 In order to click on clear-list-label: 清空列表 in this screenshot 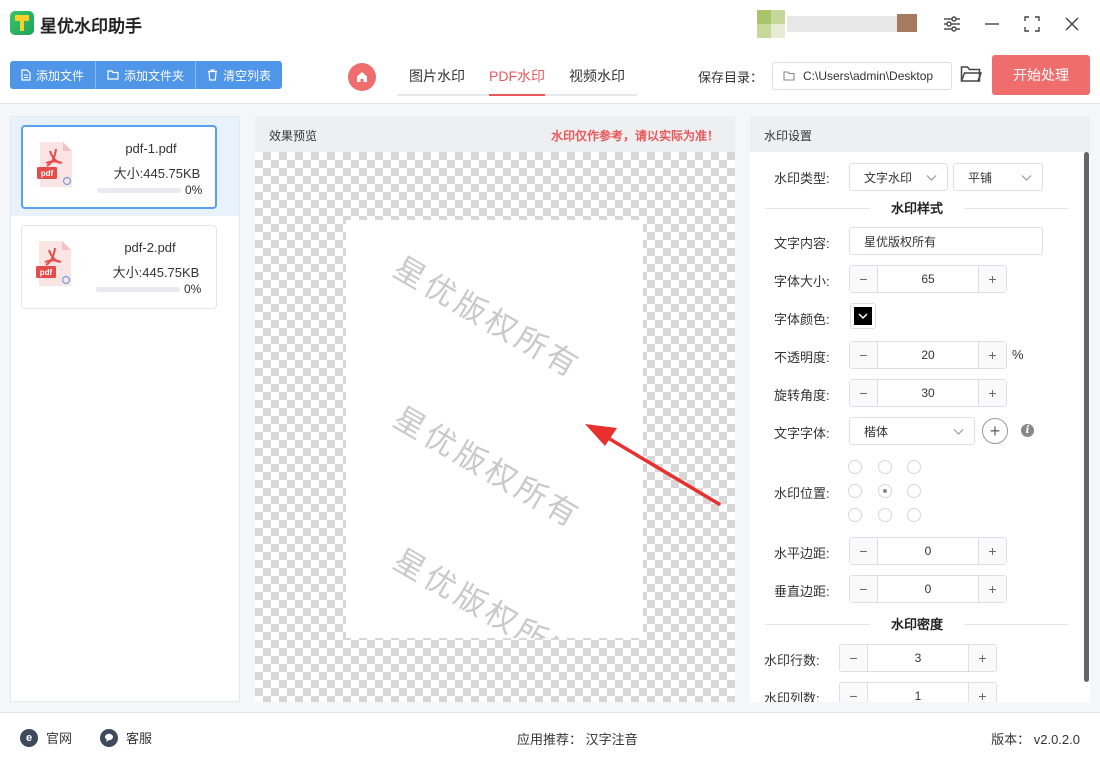, I will do `click(247, 75)`.